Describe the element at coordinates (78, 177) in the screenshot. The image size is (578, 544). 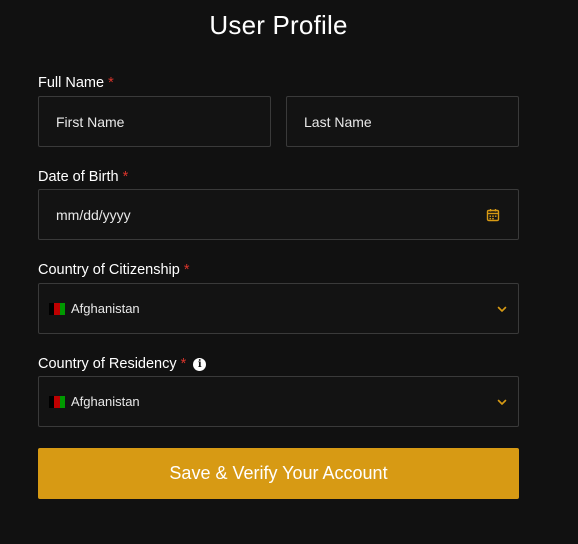
I see `dob-label-text: Date of Birth` at that location.